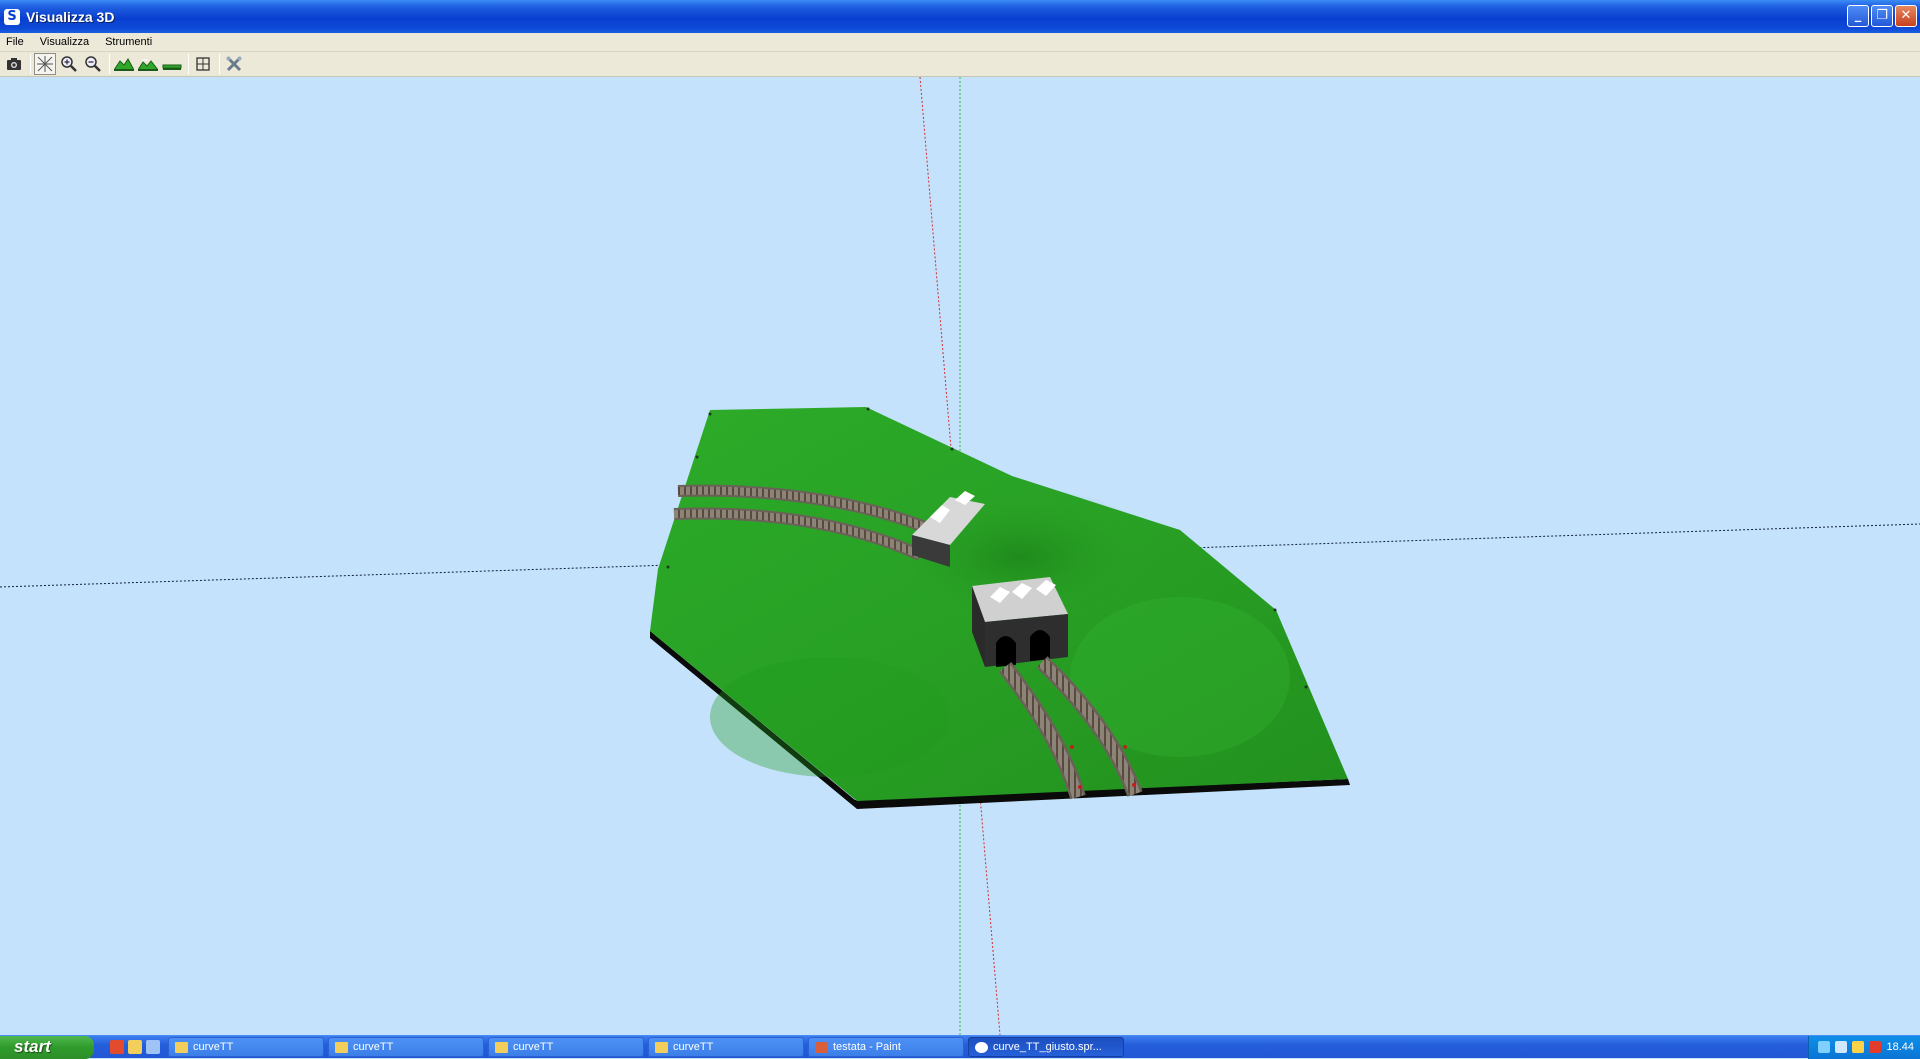  I want to click on restore-button: ❐, so click(1882, 16).